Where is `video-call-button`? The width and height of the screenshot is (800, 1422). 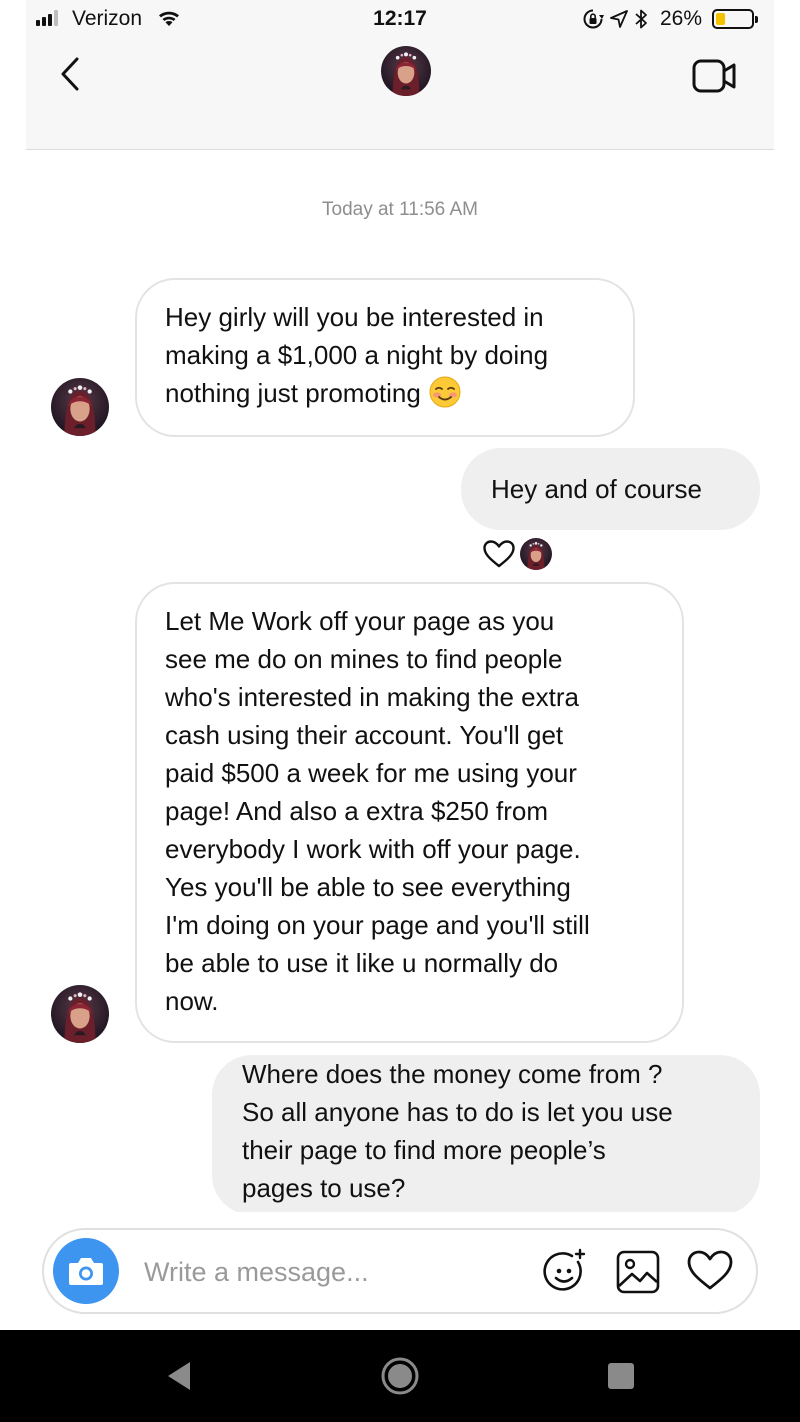
video-call-button is located at coordinates (716, 76).